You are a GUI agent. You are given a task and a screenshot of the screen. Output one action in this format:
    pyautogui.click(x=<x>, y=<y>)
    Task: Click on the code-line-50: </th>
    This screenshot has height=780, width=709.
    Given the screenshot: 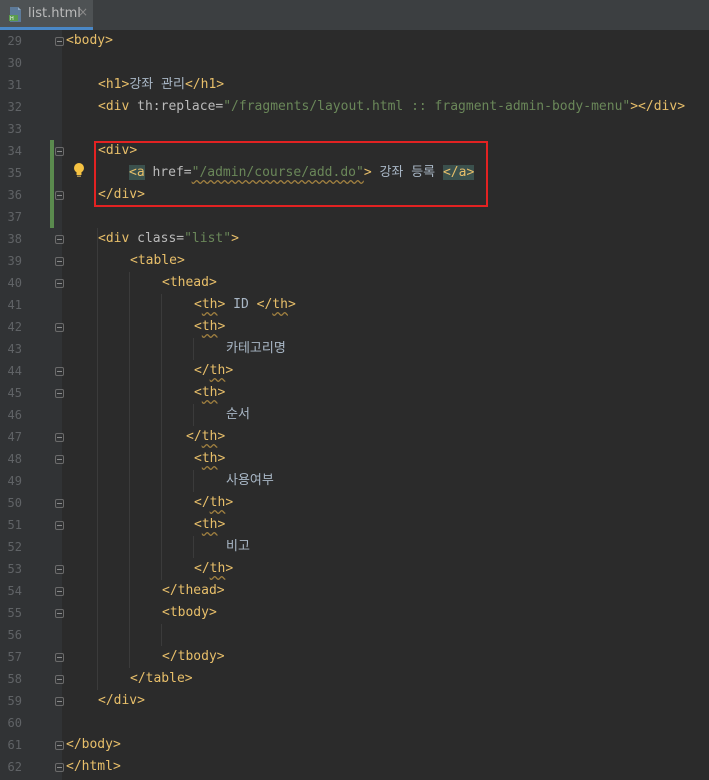 What is the action you would take?
    pyautogui.click(x=213, y=503)
    